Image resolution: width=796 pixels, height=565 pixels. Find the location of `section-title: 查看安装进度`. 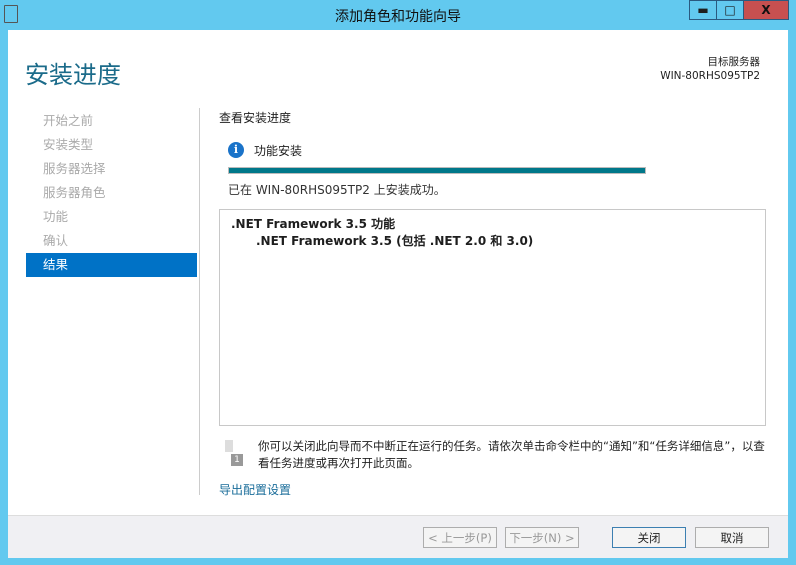

section-title: 查看安装进度 is located at coordinates (255, 118).